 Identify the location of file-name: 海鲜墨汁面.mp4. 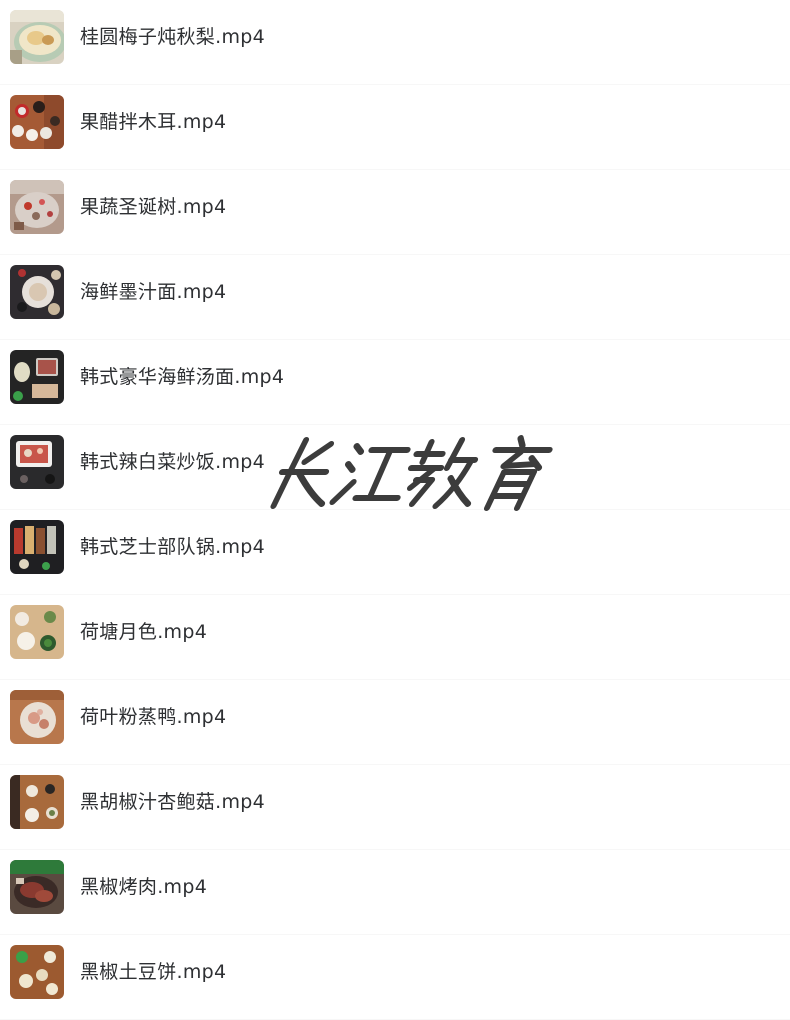
(153, 292).